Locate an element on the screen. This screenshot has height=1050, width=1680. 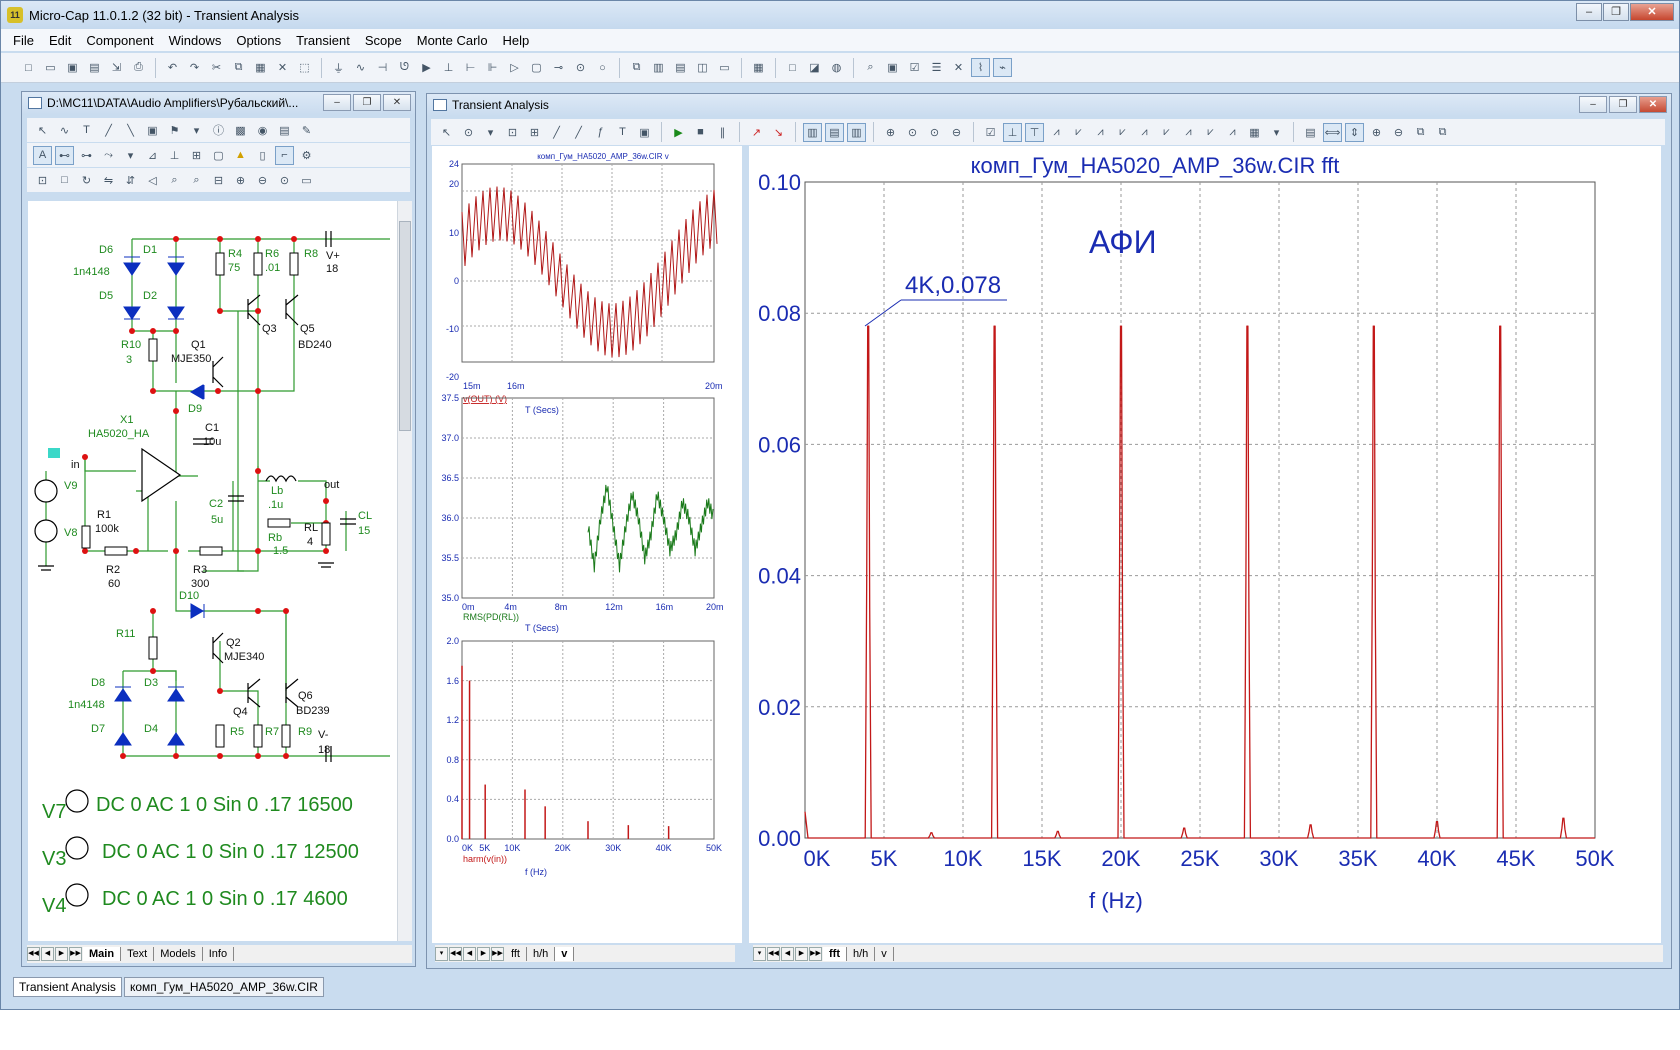
first-page-icon: ◀◀ is located at coordinates (33, 954).